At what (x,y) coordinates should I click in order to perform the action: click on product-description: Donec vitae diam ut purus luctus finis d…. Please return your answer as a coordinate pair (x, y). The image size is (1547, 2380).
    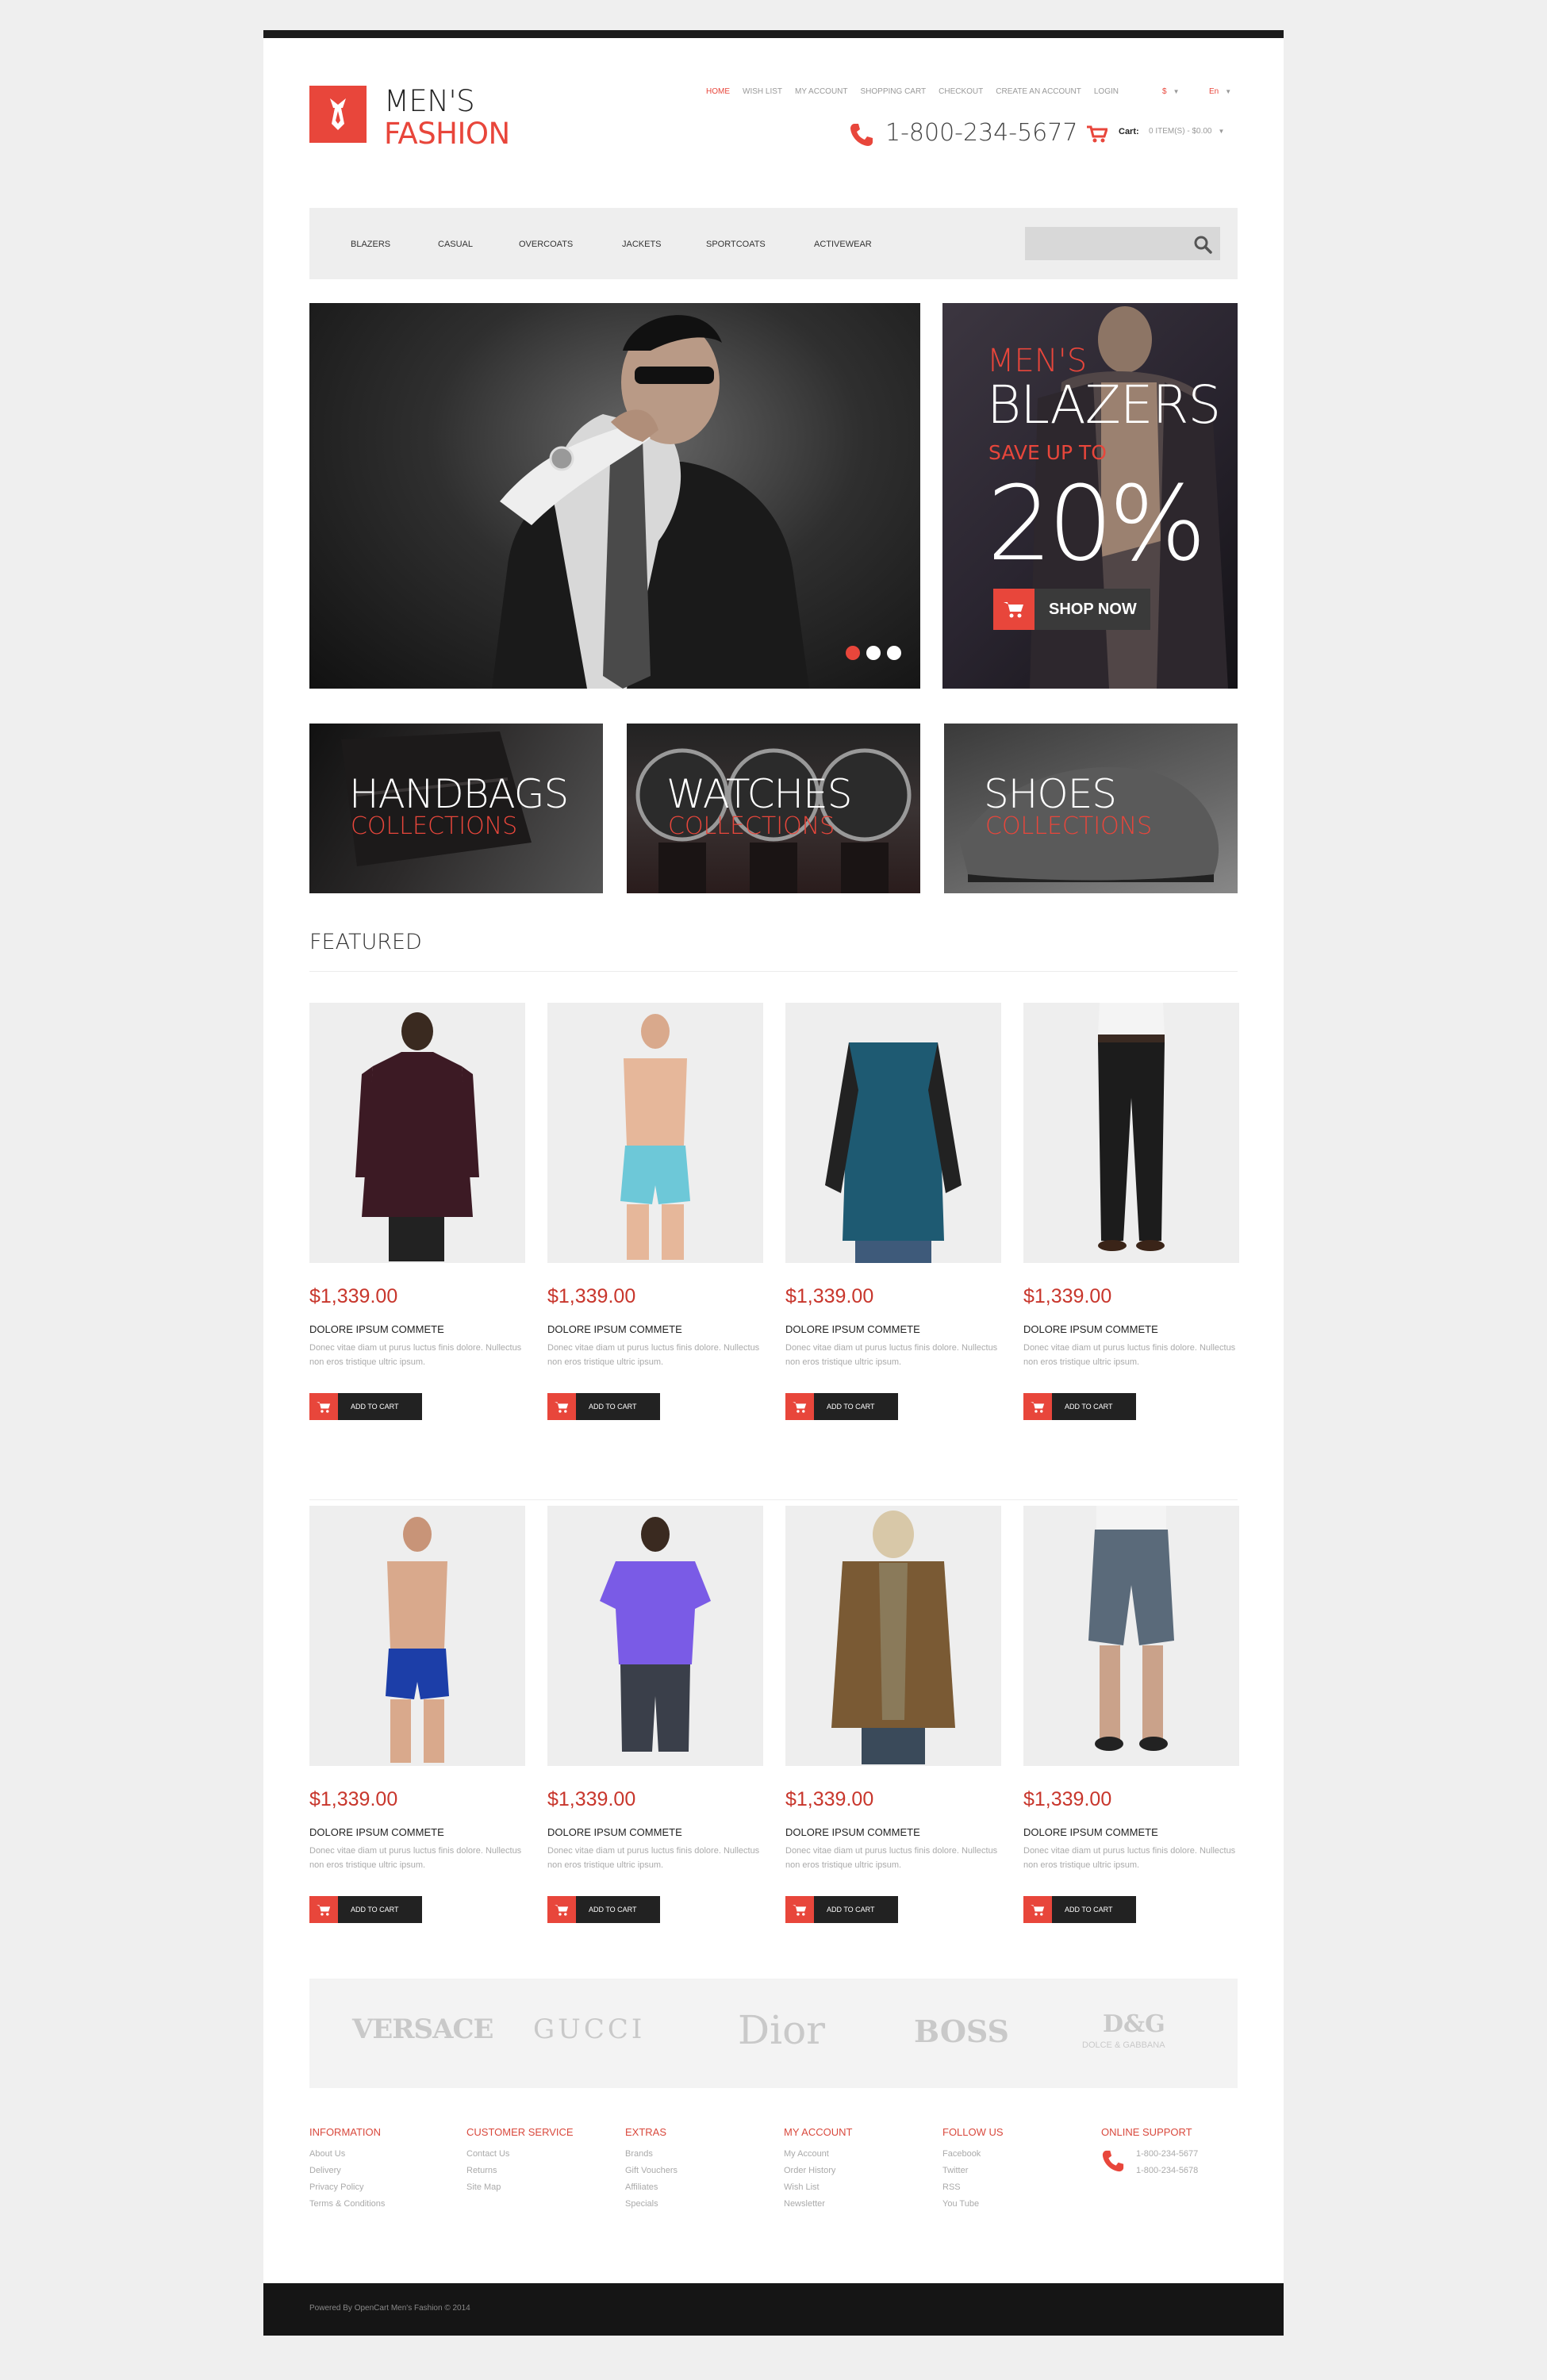
    Looking at the image, I should click on (653, 1355).